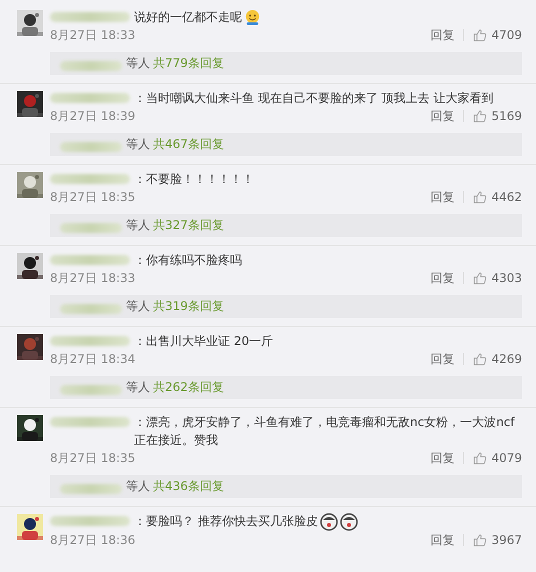  I want to click on comment-date: 8月27日 18:34, so click(93, 359).